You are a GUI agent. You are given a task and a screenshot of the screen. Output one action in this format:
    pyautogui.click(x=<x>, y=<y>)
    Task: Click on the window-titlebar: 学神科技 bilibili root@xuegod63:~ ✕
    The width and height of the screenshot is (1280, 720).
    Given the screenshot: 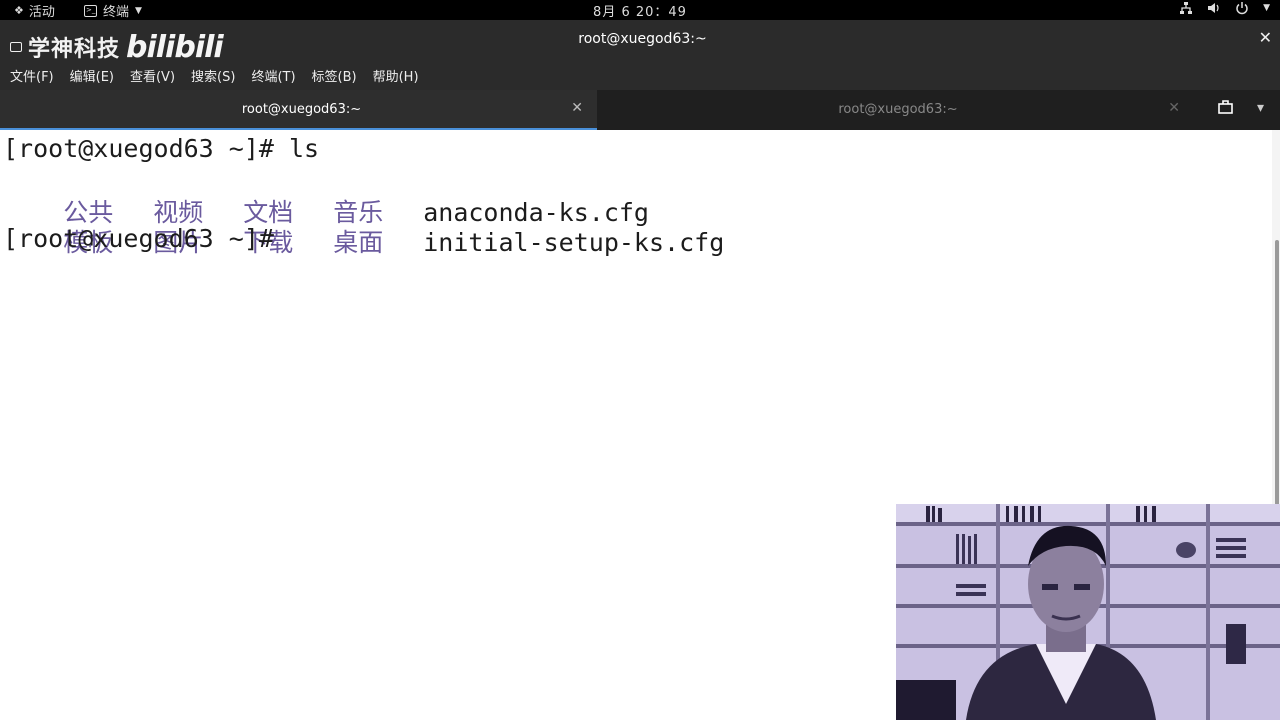 What is the action you would take?
    pyautogui.click(x=640, y=42)
    